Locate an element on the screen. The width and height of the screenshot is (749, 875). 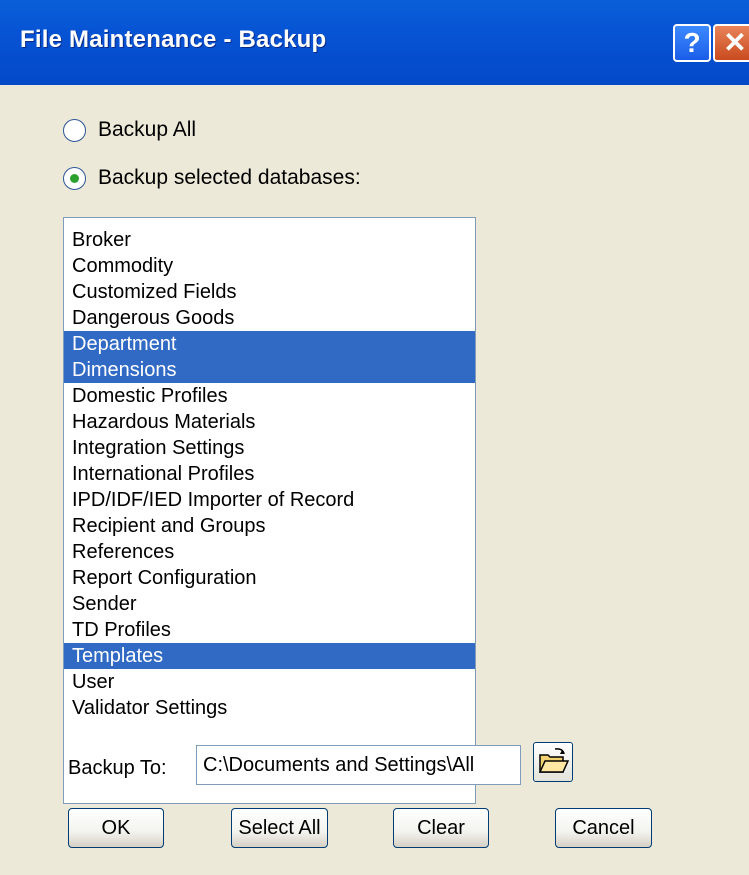
open-folder-icon is located at coordinates (554, 760).